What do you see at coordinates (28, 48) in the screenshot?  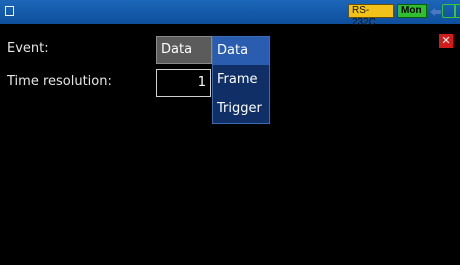 I see `event-label: Event:` at bounding box center [28, 48].